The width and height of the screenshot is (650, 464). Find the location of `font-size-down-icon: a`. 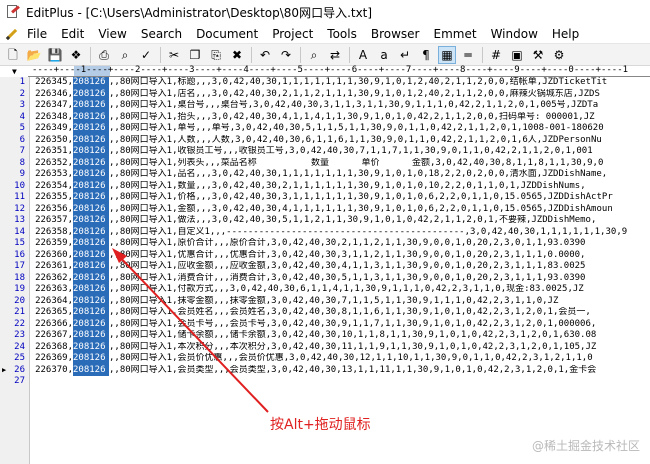

font-size-down-icon: a is located at coordinates (384, 55).